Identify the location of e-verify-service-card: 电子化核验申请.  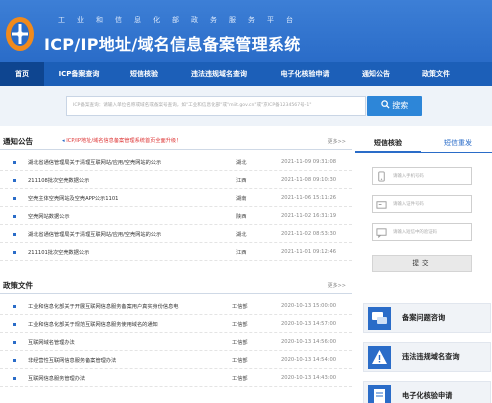
(427, 392).